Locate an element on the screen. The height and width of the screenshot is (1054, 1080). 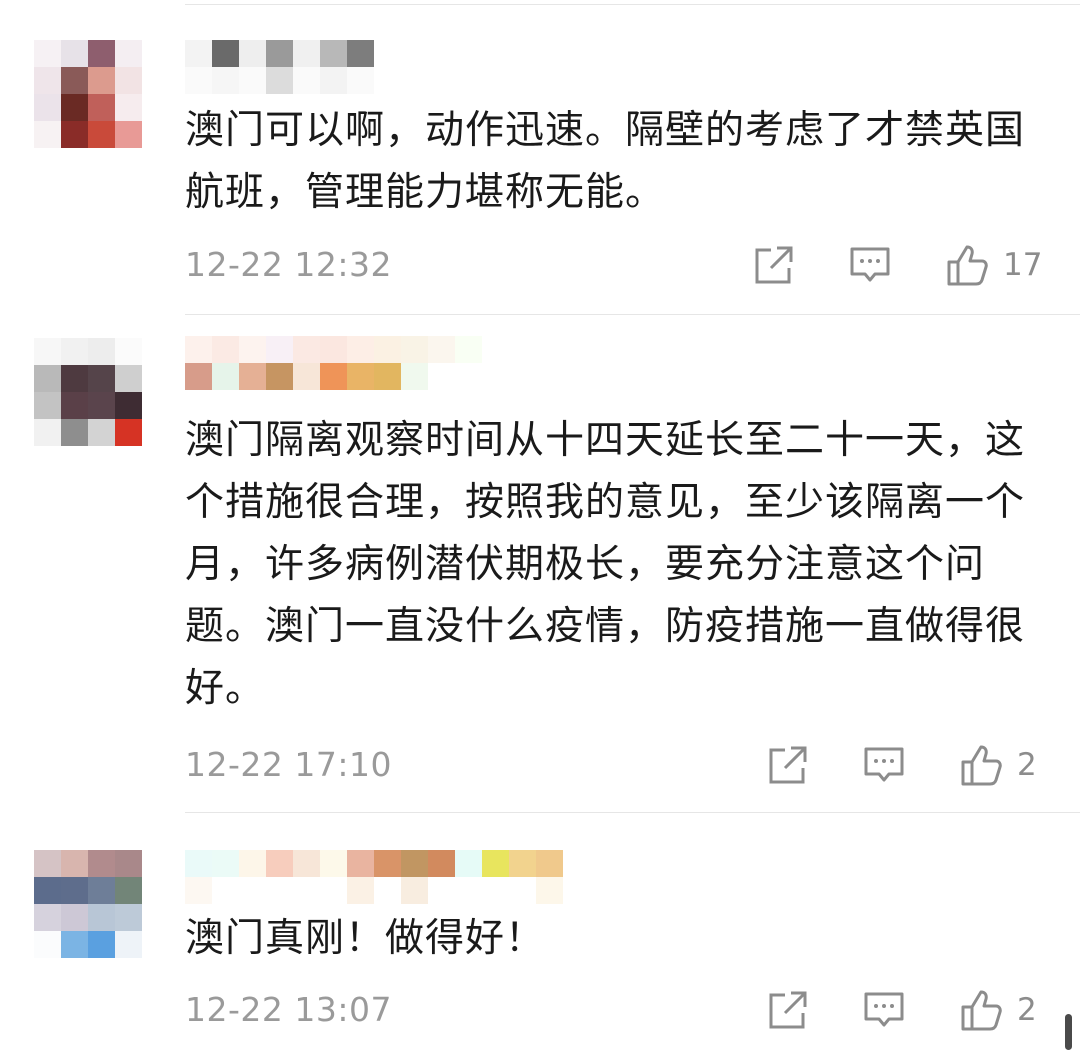
like-button: 17 is located at coordinates (993, 265).